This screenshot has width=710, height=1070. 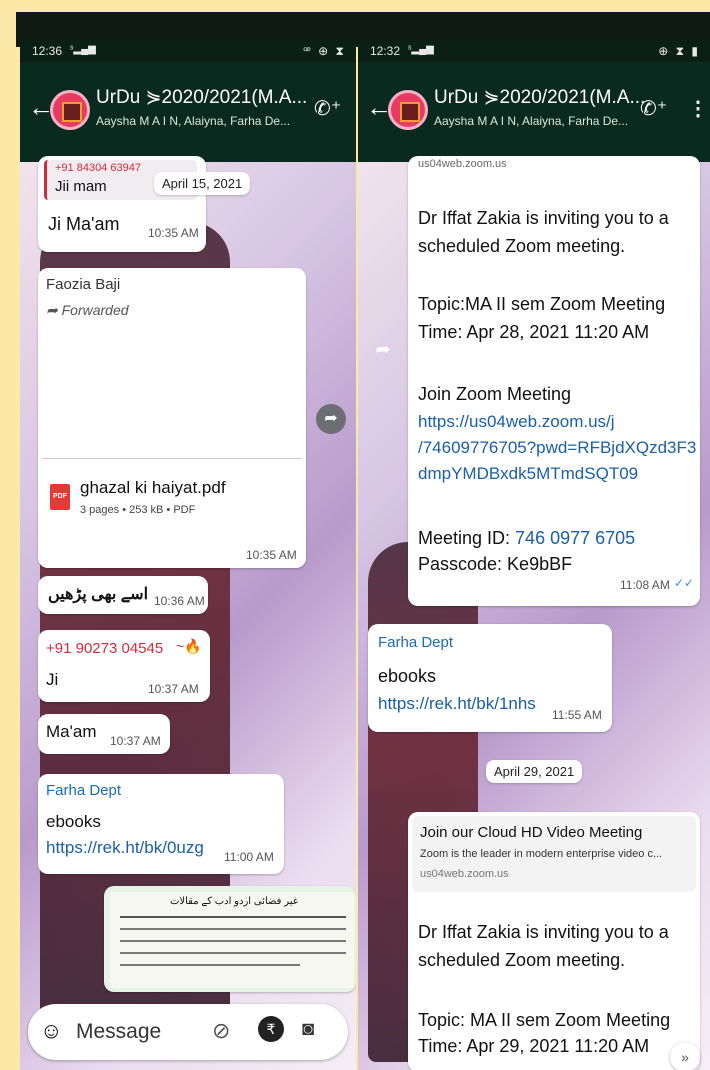 What do you see at coordinates (531, 832) in the screenshot?
I see `preview-title: Join our Cloud HD Video Meeting` at bounding box center [531, 832].